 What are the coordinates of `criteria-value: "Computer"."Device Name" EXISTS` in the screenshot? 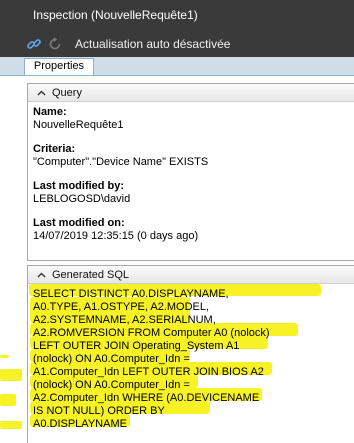 It's located at (121, 162).